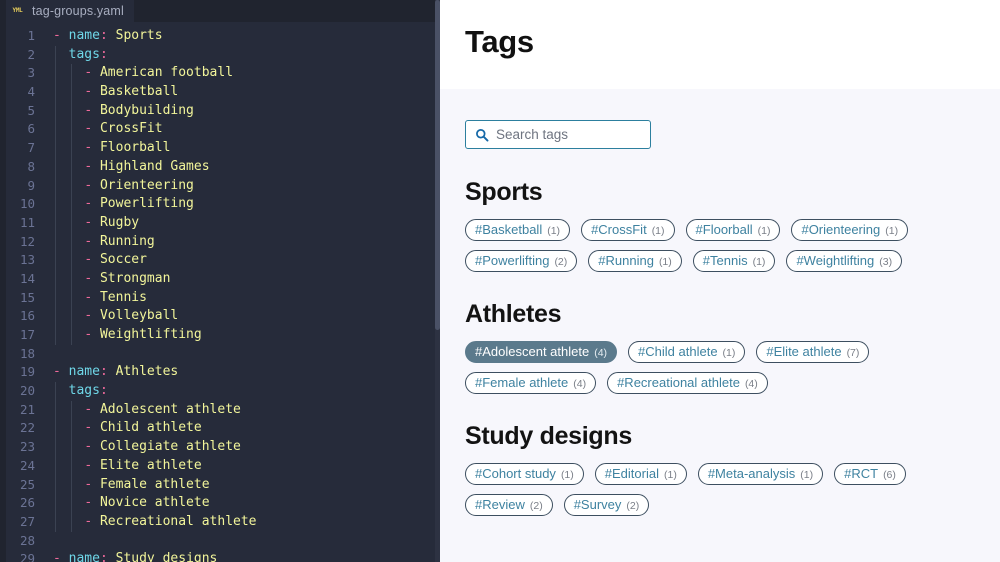  What do you see at coordinates (548, 436) in the screenshot?
I see `section-heading: Study designs` at bounding box center [548, 436].